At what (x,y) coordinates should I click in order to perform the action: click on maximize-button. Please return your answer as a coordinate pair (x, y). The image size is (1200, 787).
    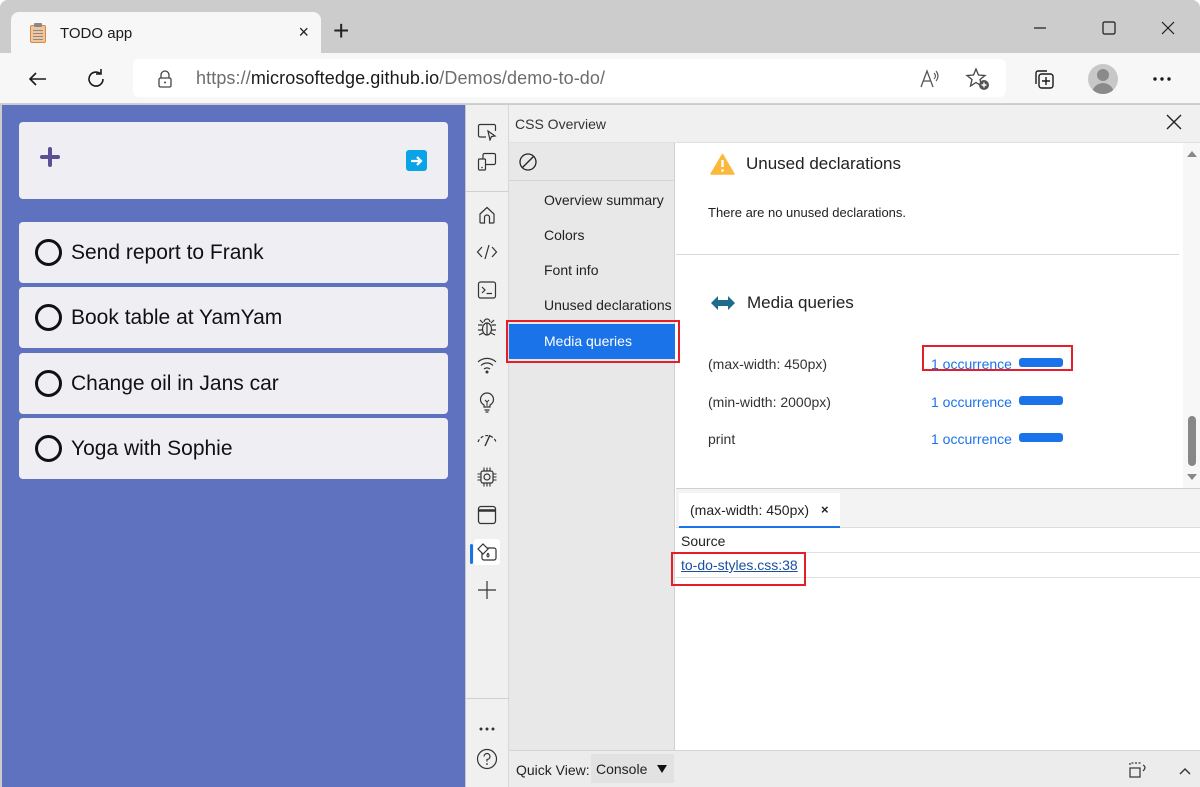
    Looking at the image, I should click on (1109, 28).